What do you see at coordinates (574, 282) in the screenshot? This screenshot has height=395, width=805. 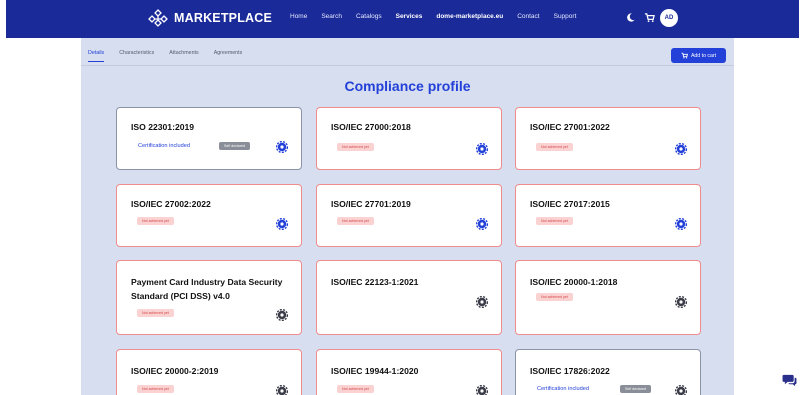 I see `card-title: ISO/IEC 20000-1:2018` at bounding box center [574, 282].